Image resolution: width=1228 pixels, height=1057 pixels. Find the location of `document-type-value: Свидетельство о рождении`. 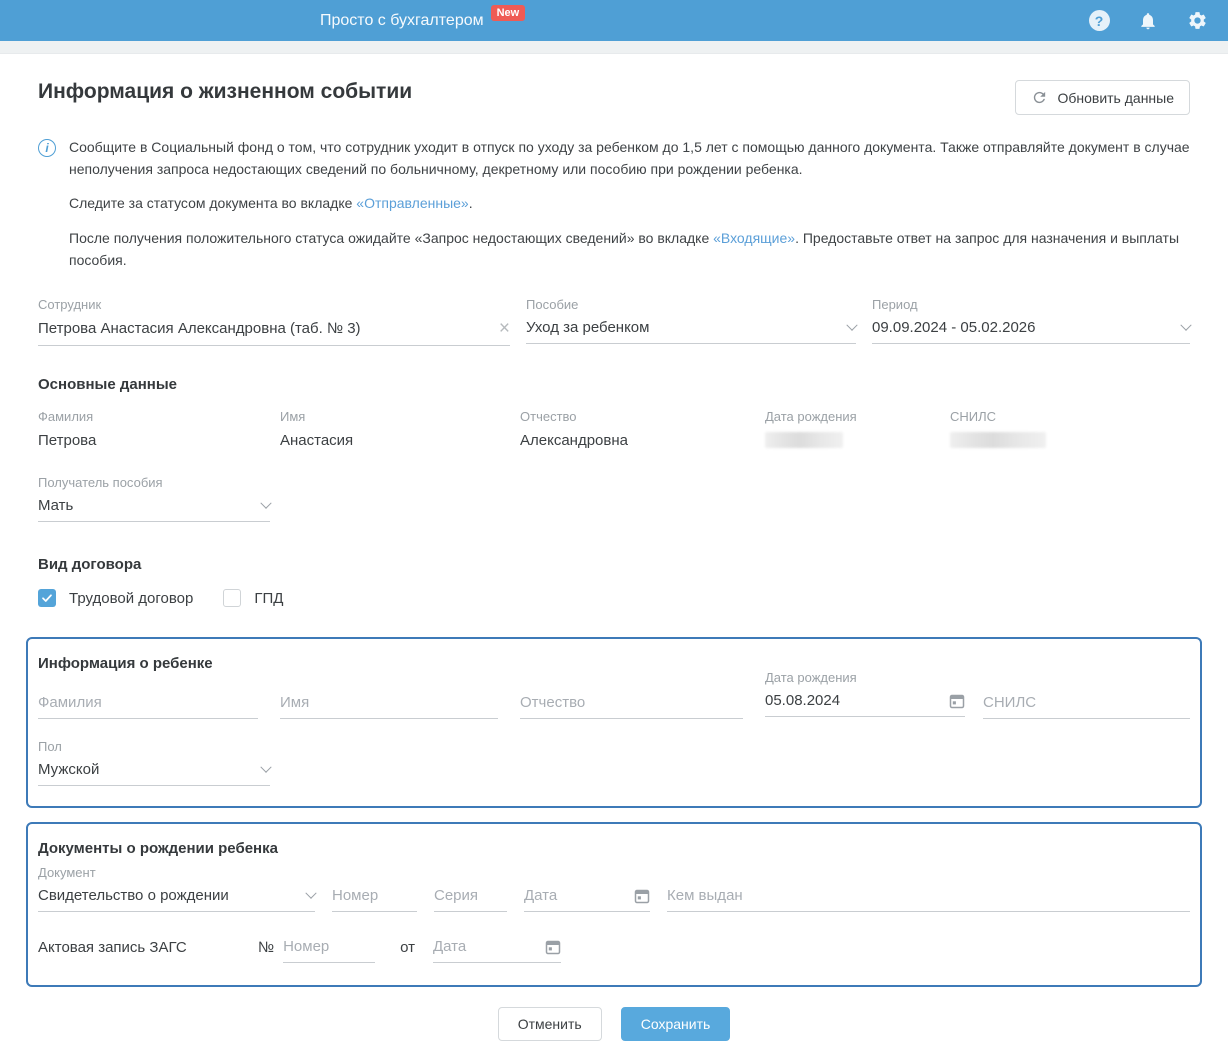

document-type-value: Свидетельство о рождении is located at coordinates (133, 896).